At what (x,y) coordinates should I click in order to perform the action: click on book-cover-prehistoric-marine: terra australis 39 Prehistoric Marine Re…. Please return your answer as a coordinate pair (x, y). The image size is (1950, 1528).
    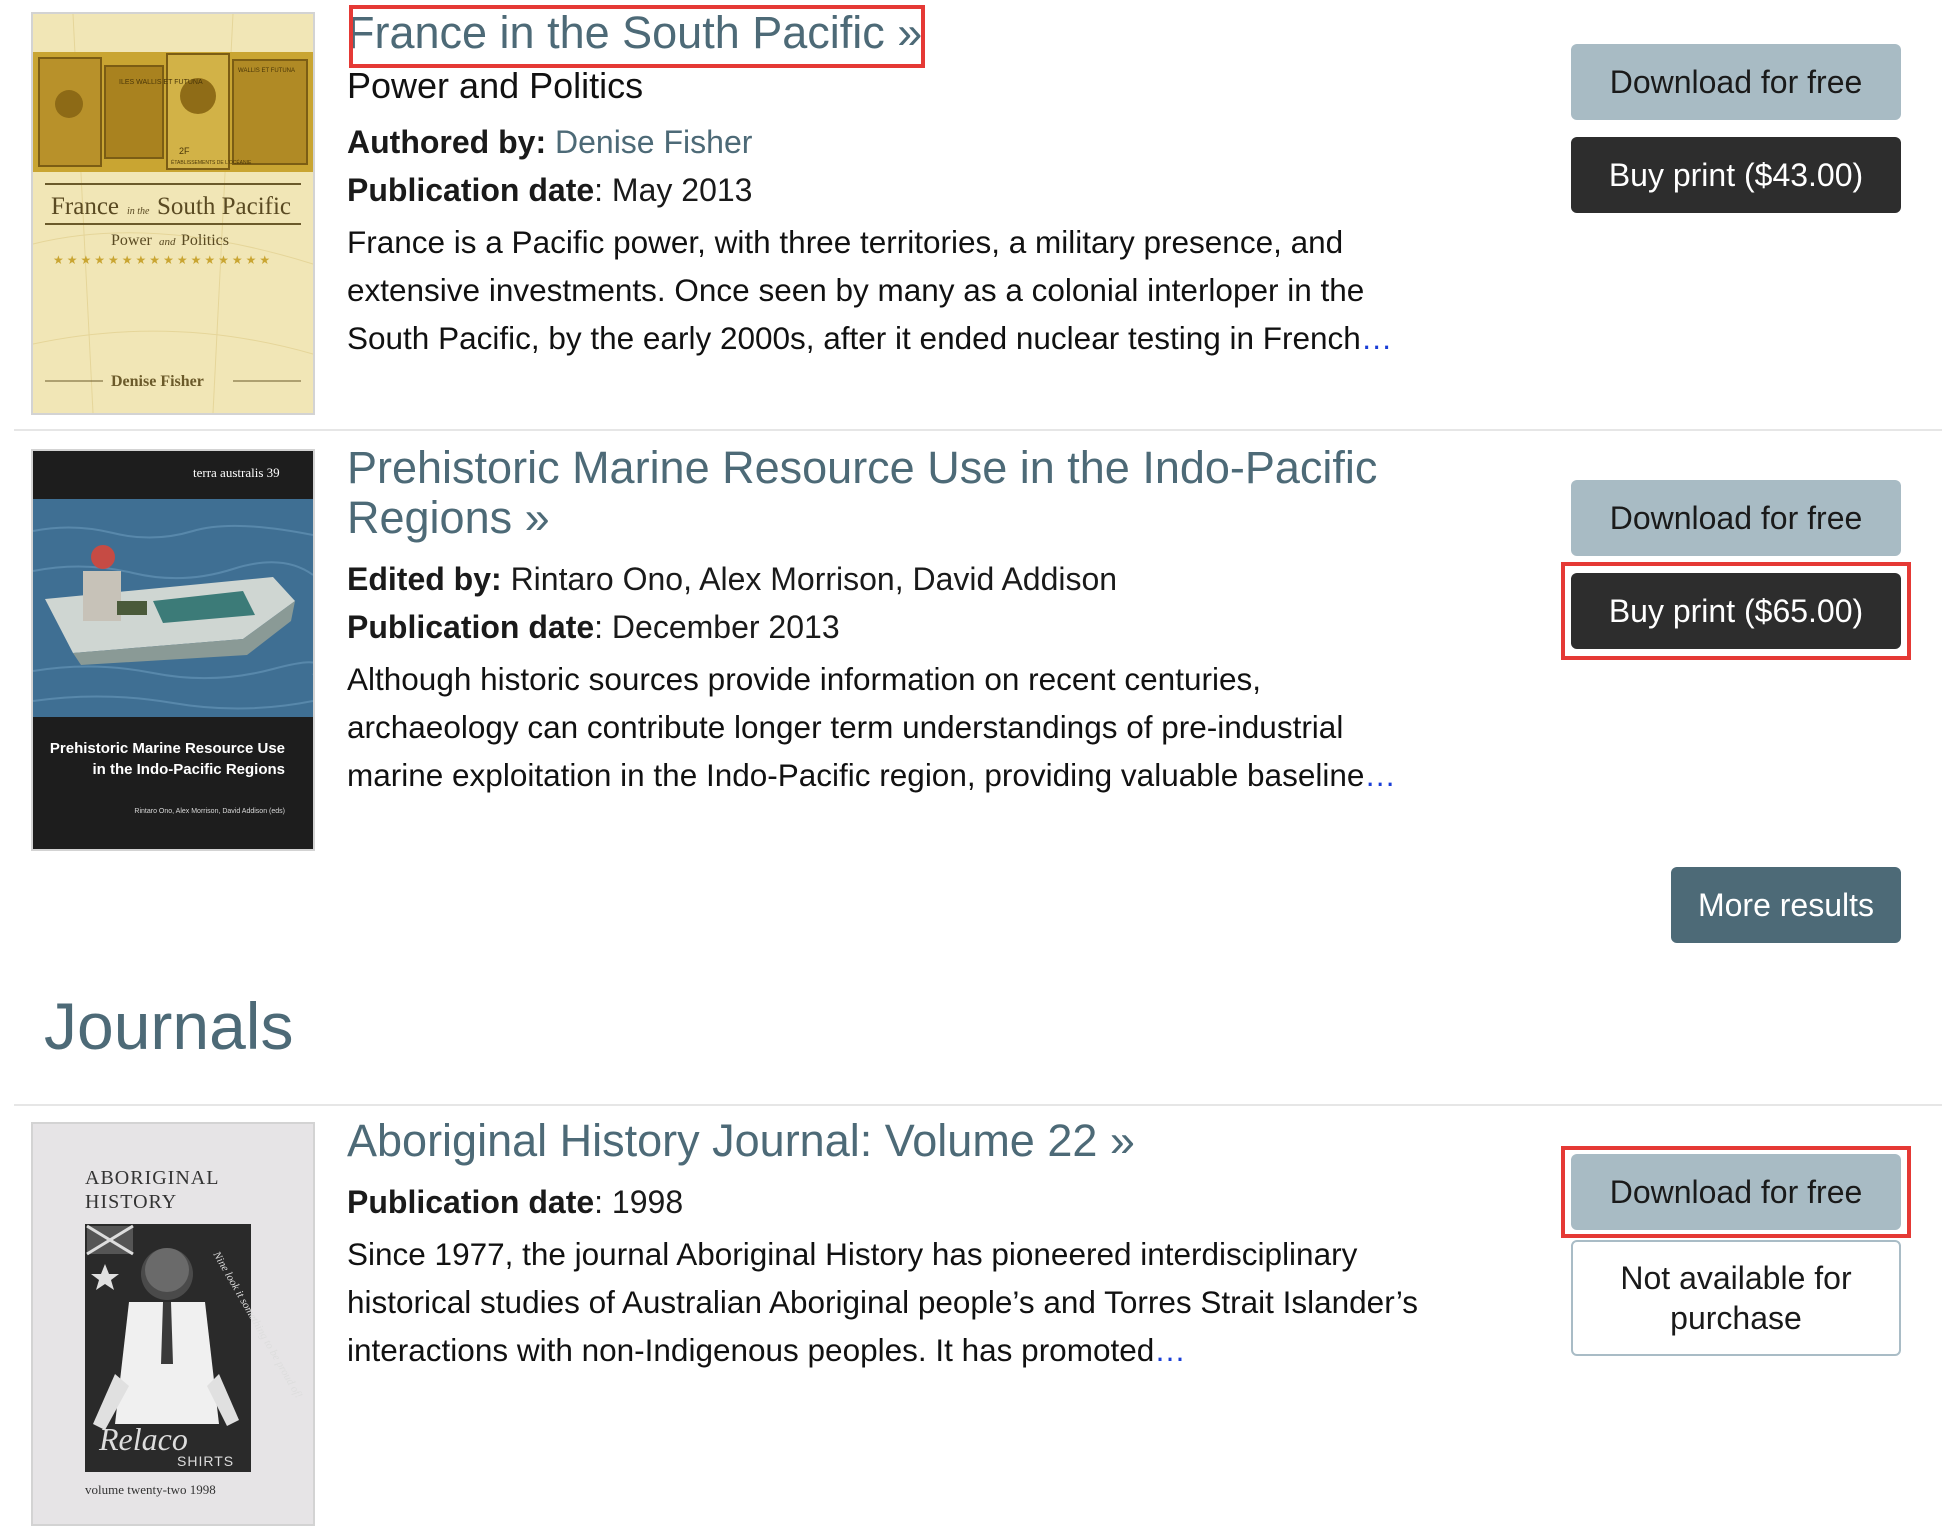
    Looking at the image, I should click on (173, 650).